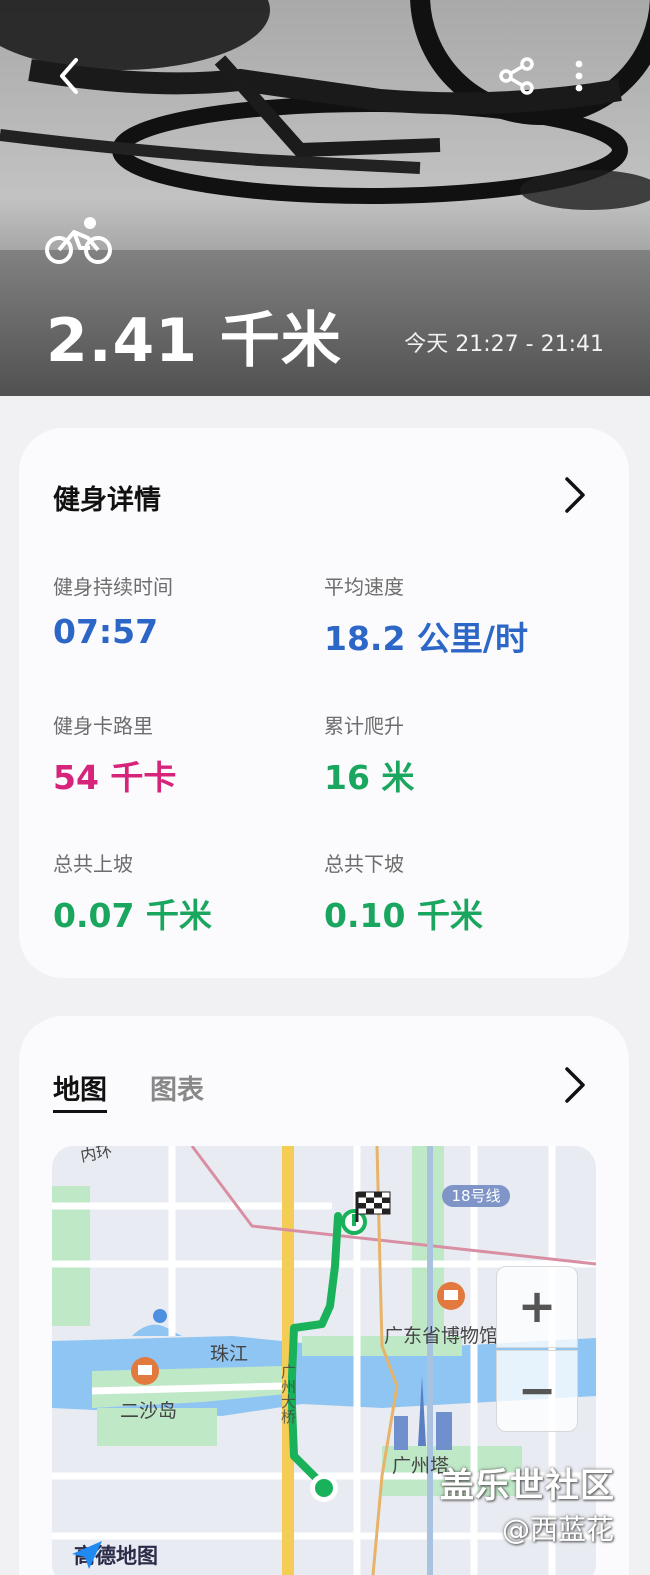 The image size is (650, 1575). I want to click on stat-value: 0.07 千米, so click(132, 915).